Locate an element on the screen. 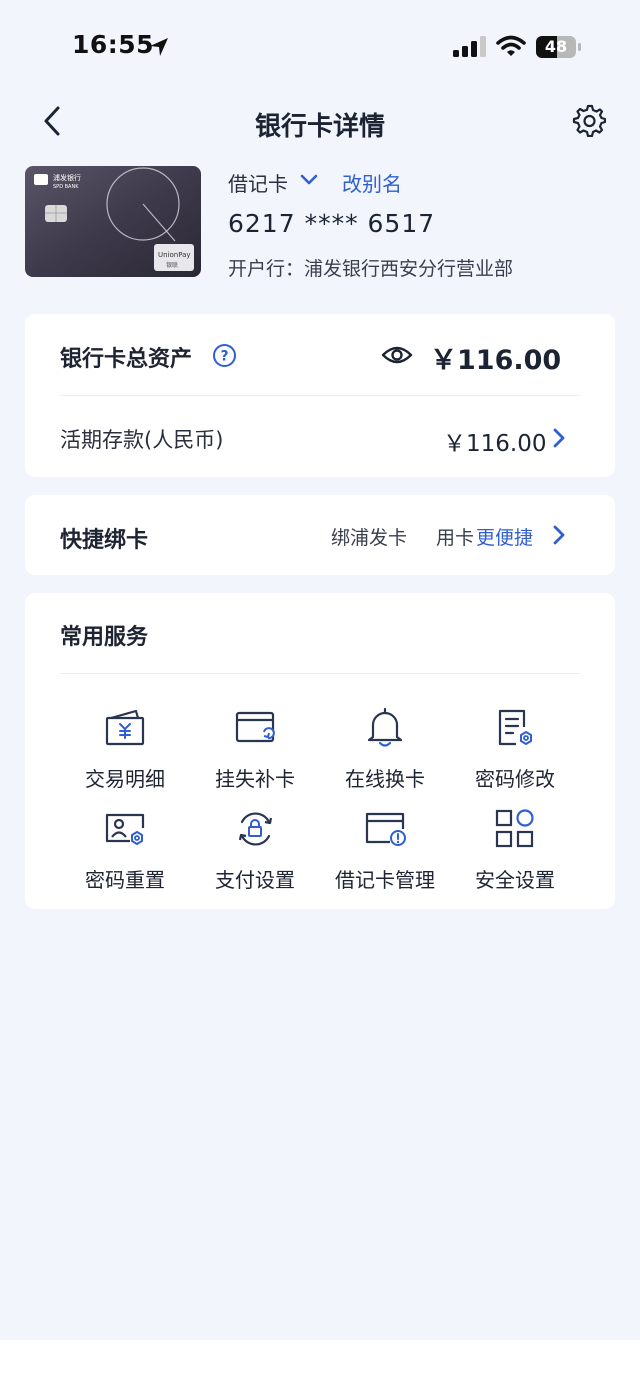 Image resolution: width=640 pixels, height=1391 pixels. card-network-text: UnionPay is located at coordinates (174, 255).